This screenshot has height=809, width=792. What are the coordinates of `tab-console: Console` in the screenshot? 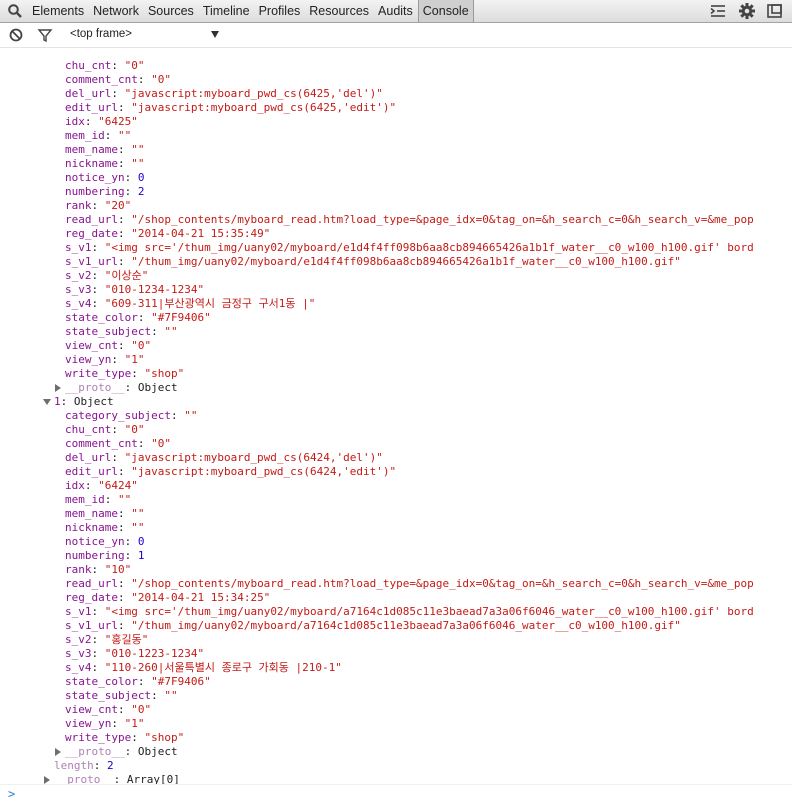 It's located at (445, 11).